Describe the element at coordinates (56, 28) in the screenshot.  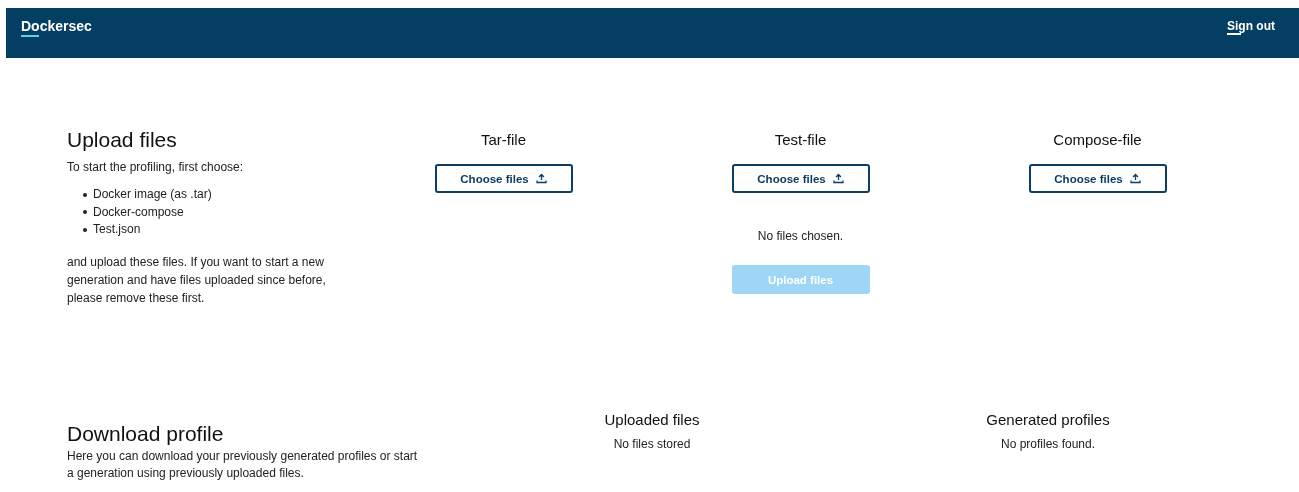
I see `brand-link: Dockersec` at that location.